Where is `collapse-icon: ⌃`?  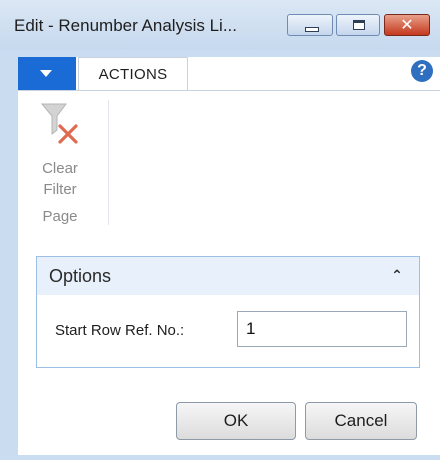 collapse-icon: ⌃ is located at coordinates (397, 276).